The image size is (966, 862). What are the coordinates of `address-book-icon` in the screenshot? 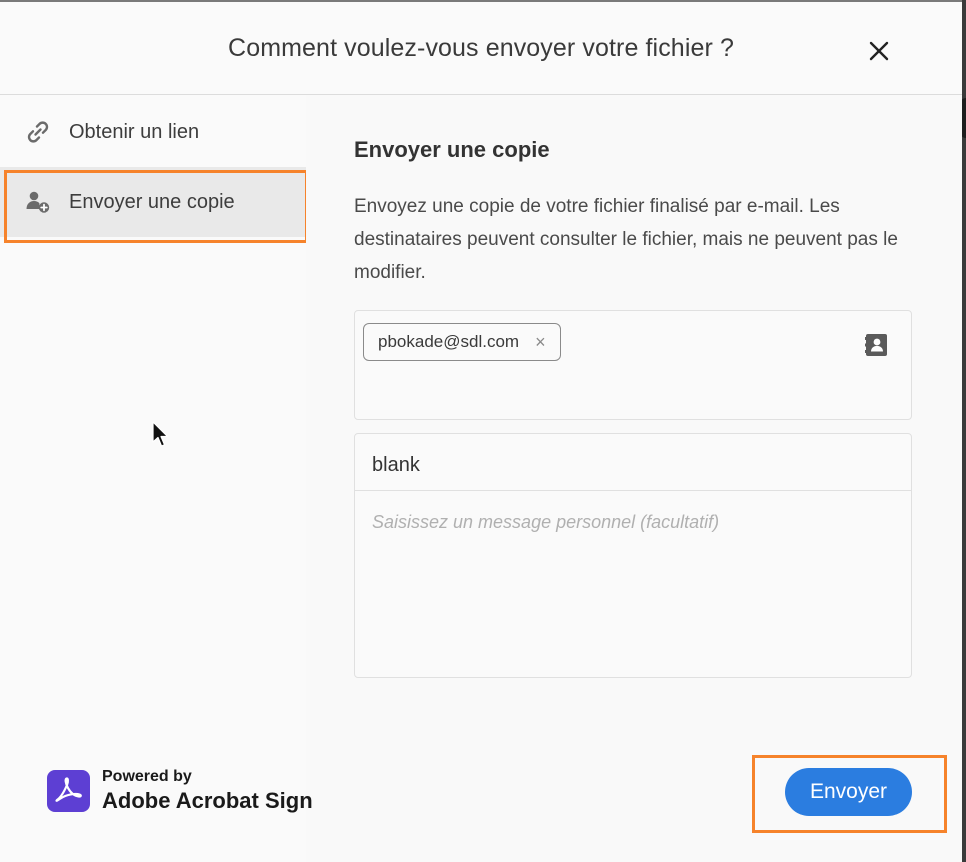 It's located at (876, 345).